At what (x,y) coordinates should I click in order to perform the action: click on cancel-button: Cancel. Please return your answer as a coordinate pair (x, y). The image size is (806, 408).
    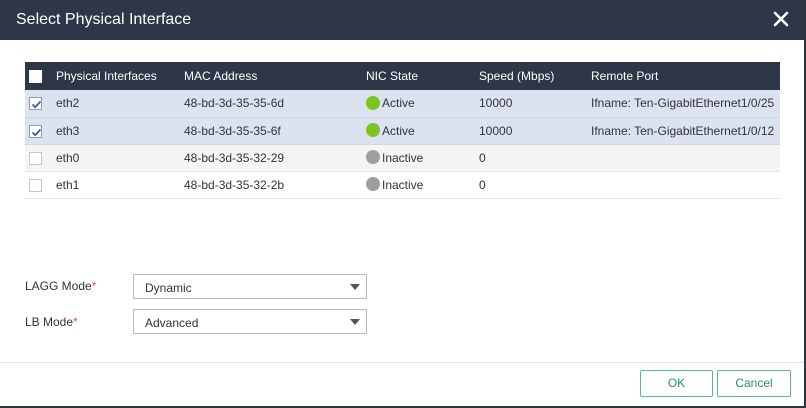
    Looking at the image, I should click on (754, 383).